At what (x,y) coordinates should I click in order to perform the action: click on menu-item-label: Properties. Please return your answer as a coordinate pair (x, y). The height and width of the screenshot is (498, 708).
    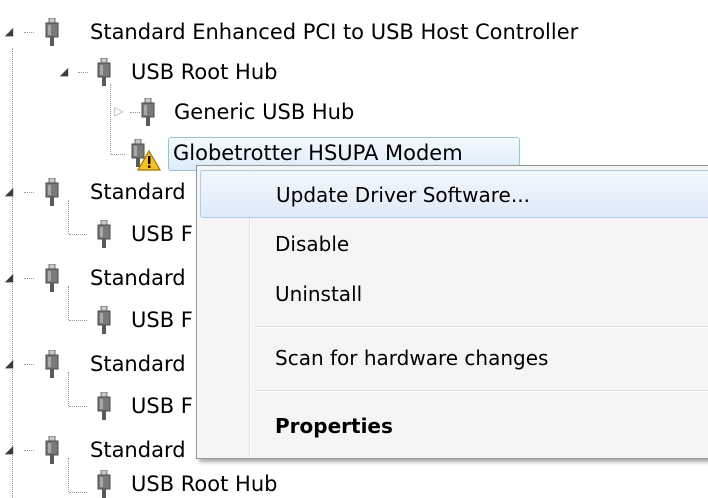
    Looking at the image, I should click on (334, 426).